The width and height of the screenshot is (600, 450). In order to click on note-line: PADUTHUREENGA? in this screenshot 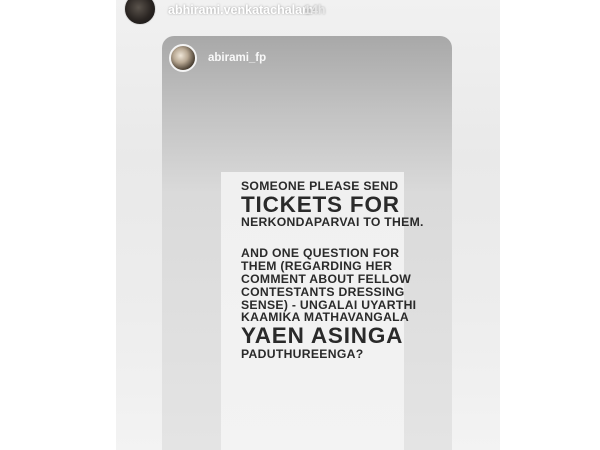, I will do `click(302, 353)`.